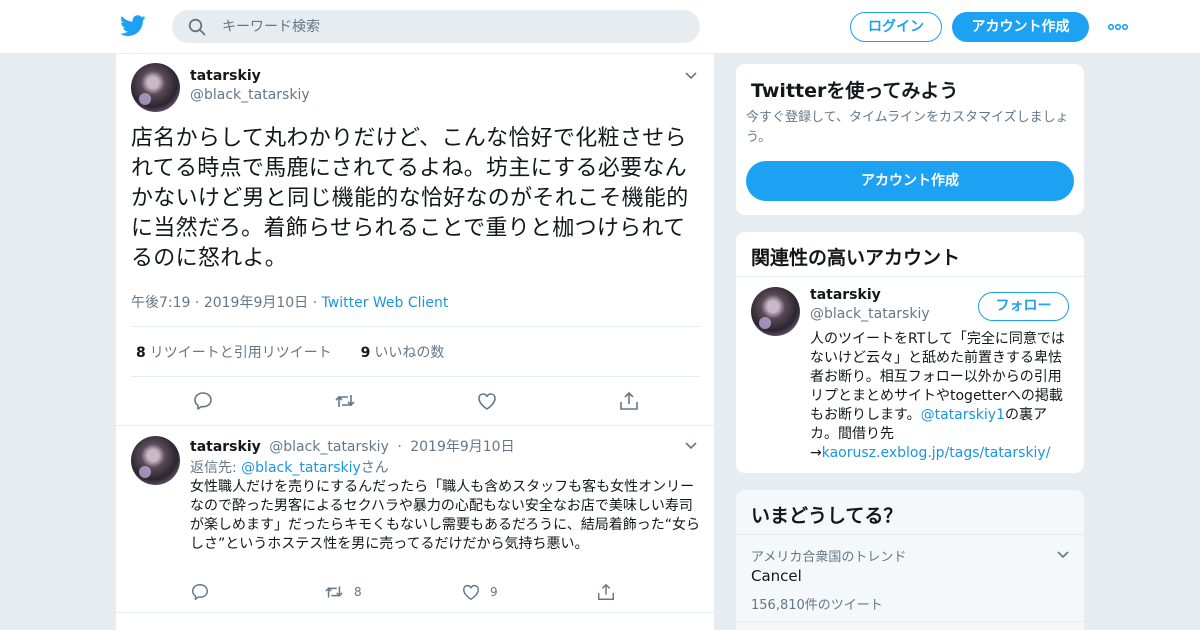  What do you see at coordinates (817, 605) in the screenshot?
I see `trend-tweet-count: 156,810件のツイート` at bounding box center [817, 605].